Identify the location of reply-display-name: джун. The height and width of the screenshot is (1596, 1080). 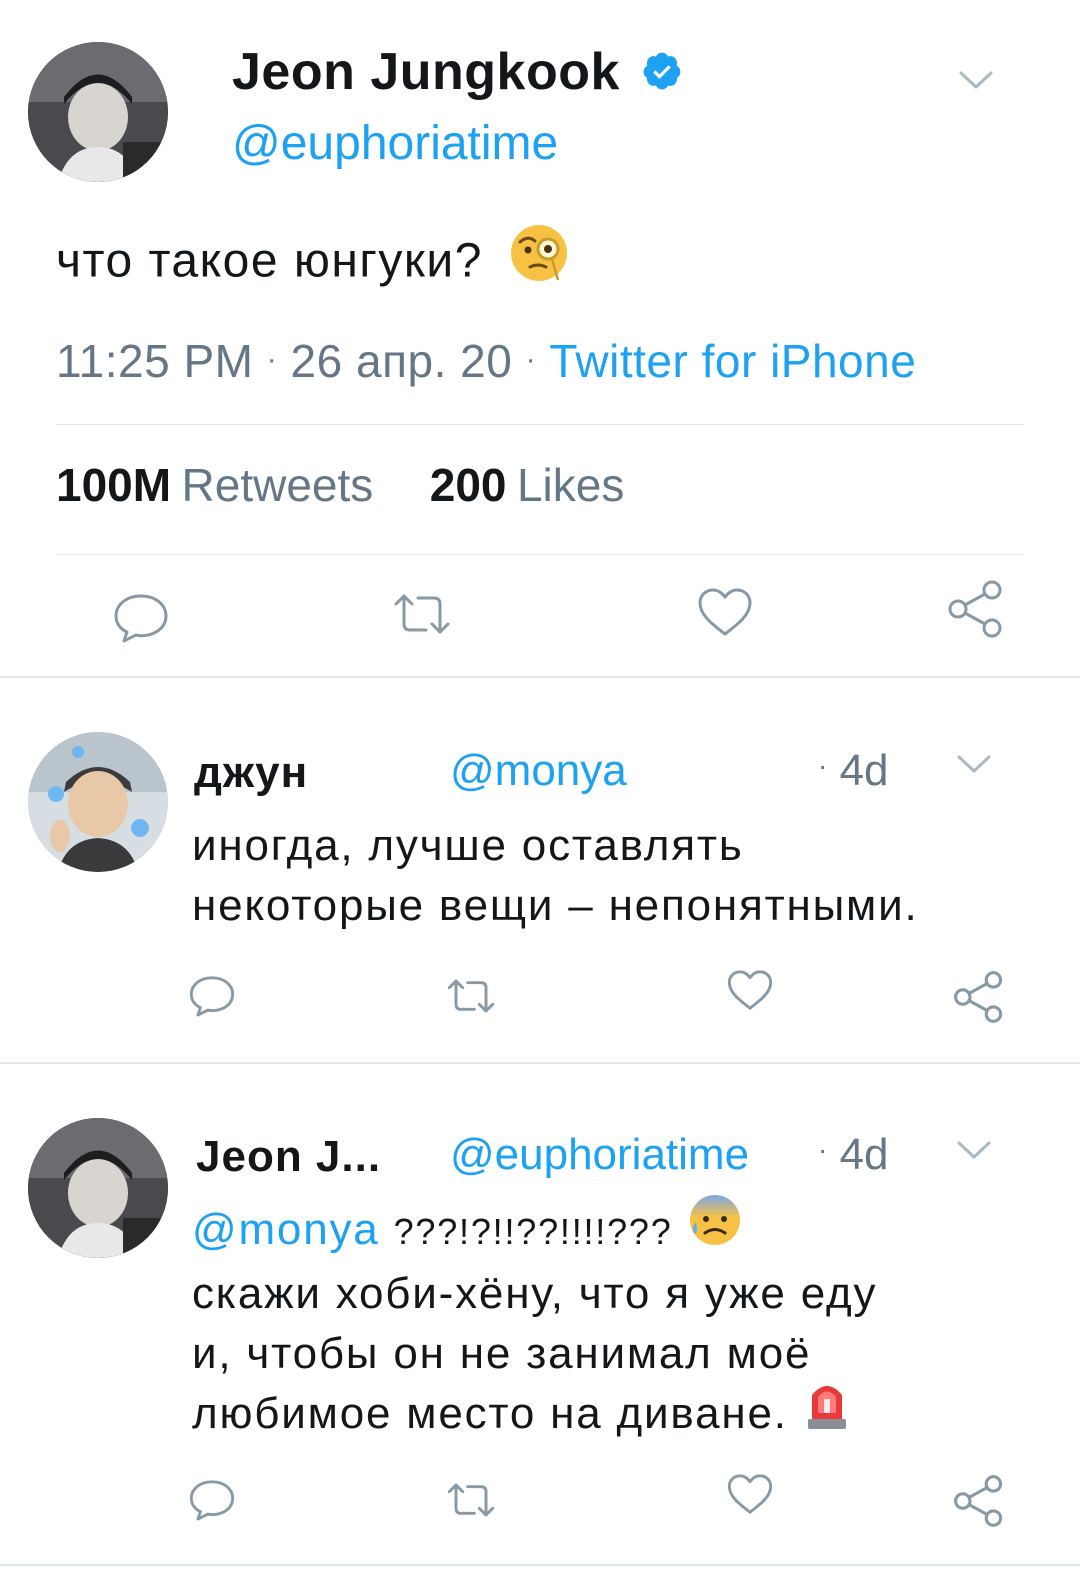
(251, 773).